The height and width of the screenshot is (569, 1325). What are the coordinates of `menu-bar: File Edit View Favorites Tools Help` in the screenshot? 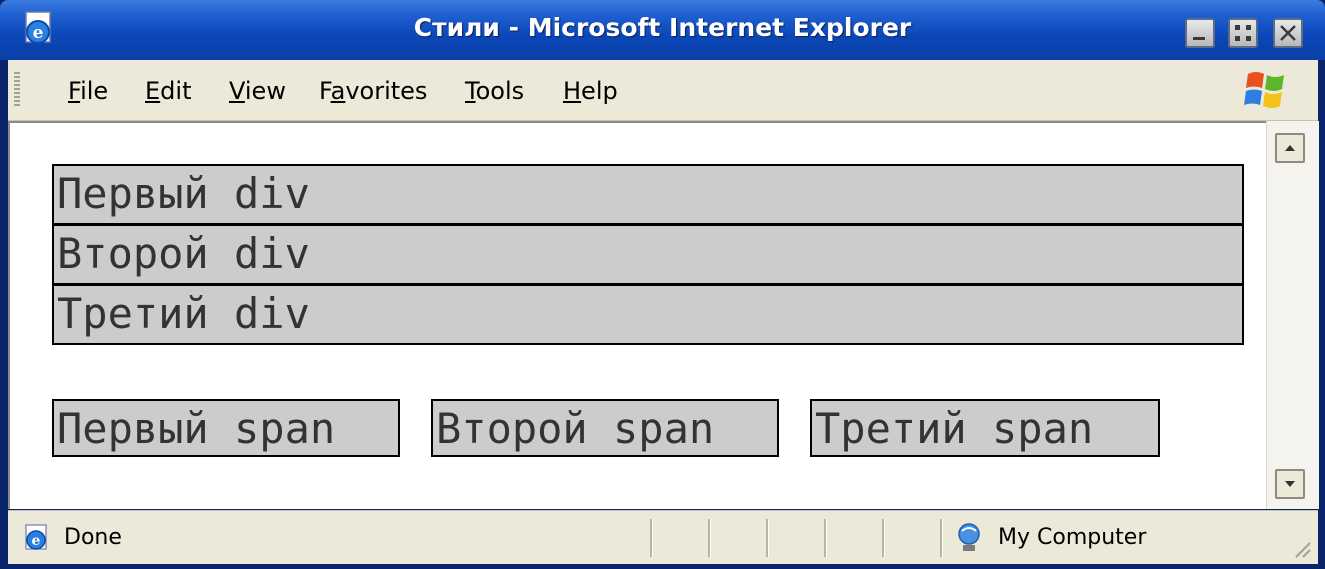 It's located at (663, 90).